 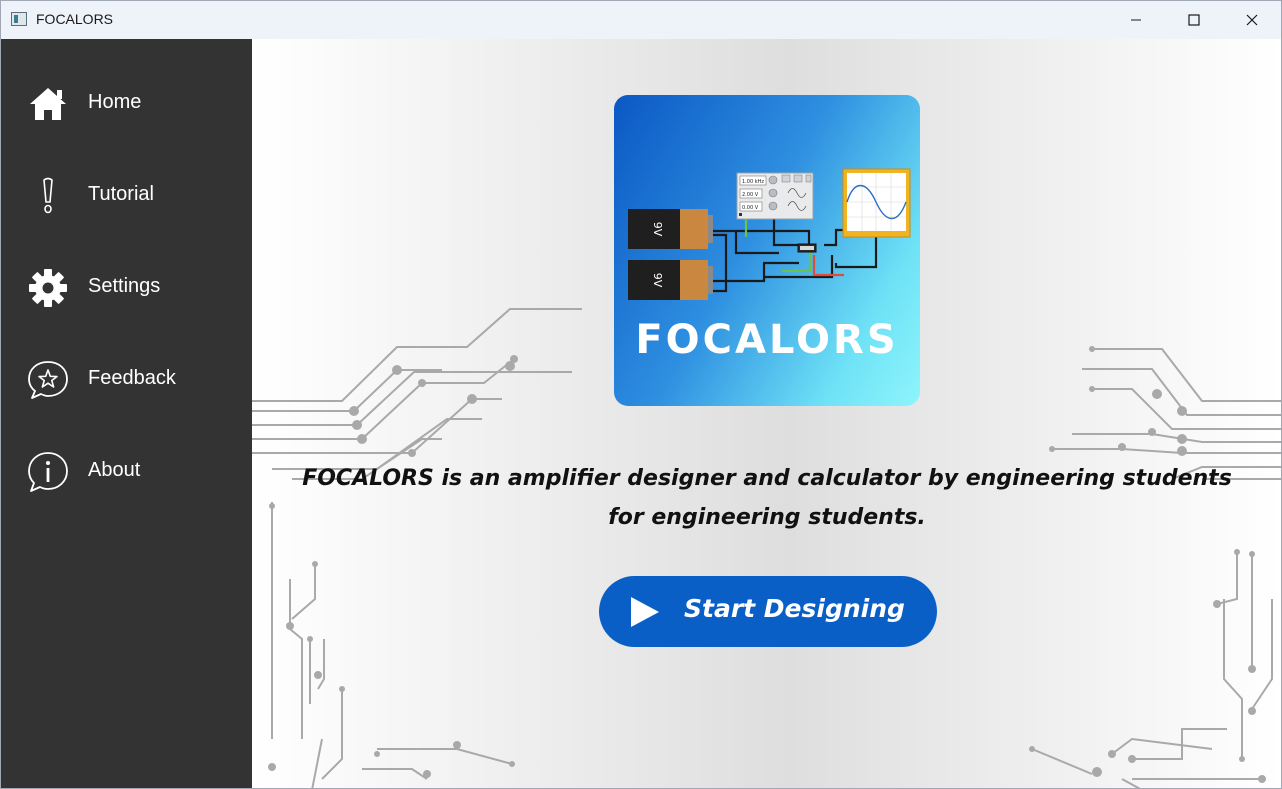 I want to click on sidebar-item-label: About, so click(x=114, y=470).